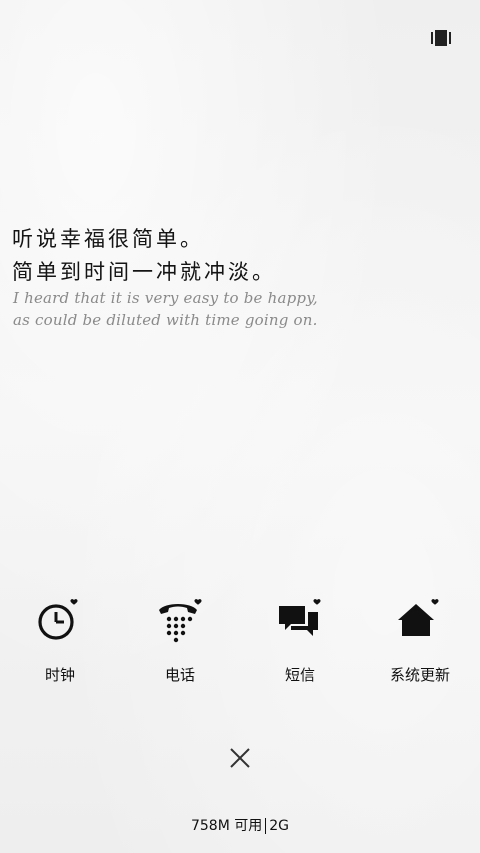  I want to click on messages-icon, so click(300, 617).